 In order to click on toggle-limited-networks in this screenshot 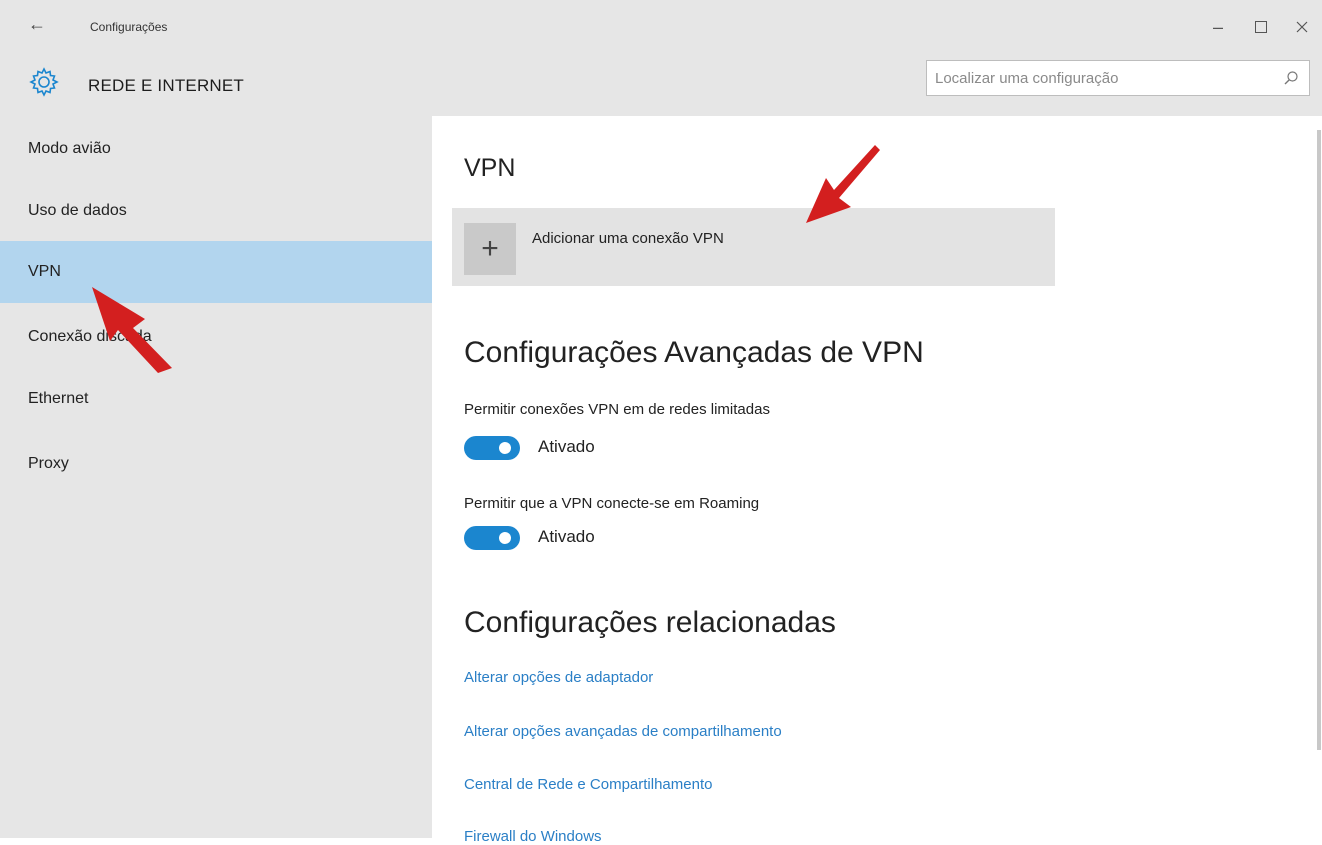, I will do `click(492, 448)`.